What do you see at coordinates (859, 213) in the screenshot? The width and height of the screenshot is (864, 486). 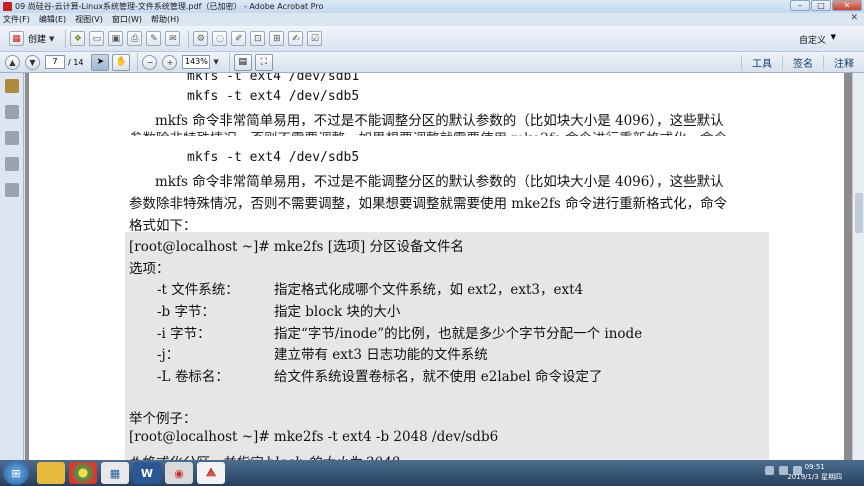 I see `scrollbar-thumb` at bounding box center [859, 213].